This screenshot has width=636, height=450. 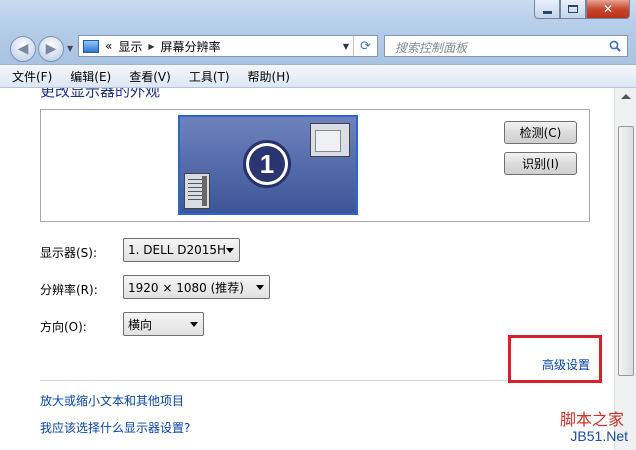 I want to click on display-label: 显示器(S):, so click(x=69, y=253).